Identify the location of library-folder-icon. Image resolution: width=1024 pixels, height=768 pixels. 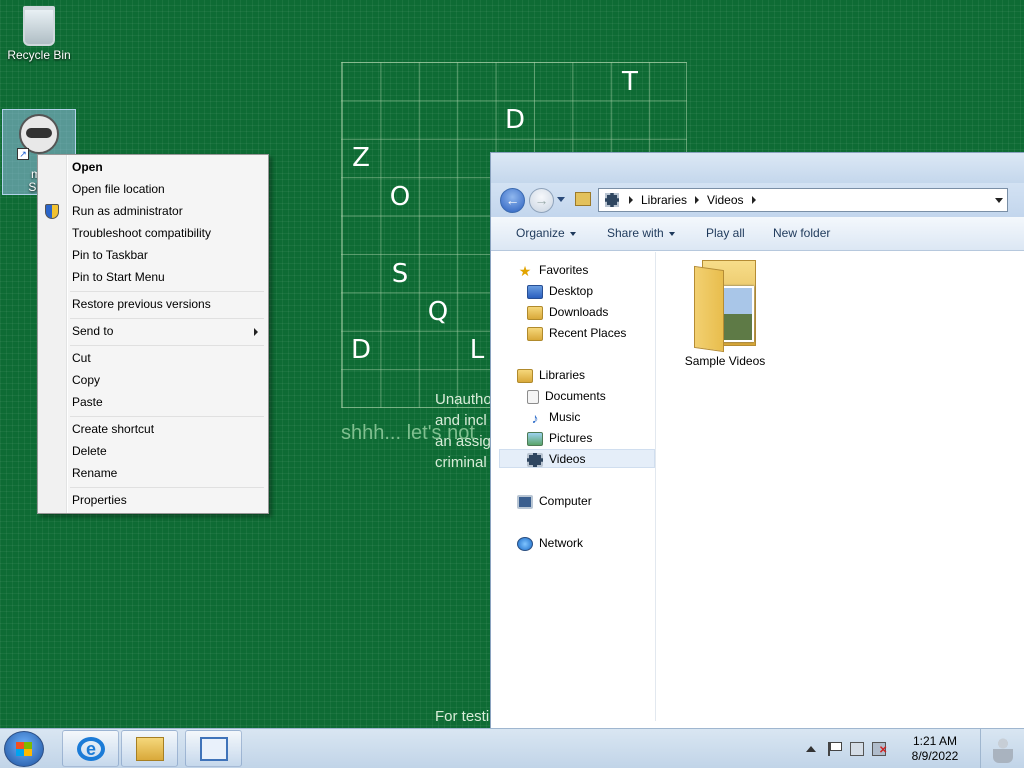
(583, 199).